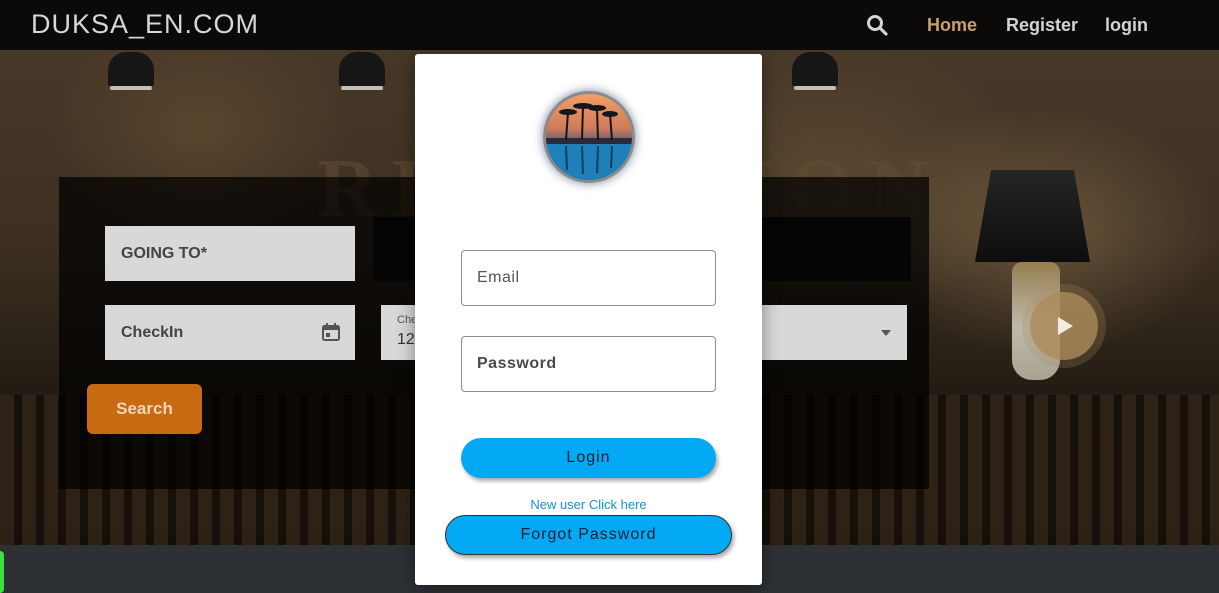 Image resolution: width=1219 pixels, height=593 pixels. What do you see at coordinates (406, 339) in the screenshot?
I see `checkout-value: 12` at bounding box center [406, 339].